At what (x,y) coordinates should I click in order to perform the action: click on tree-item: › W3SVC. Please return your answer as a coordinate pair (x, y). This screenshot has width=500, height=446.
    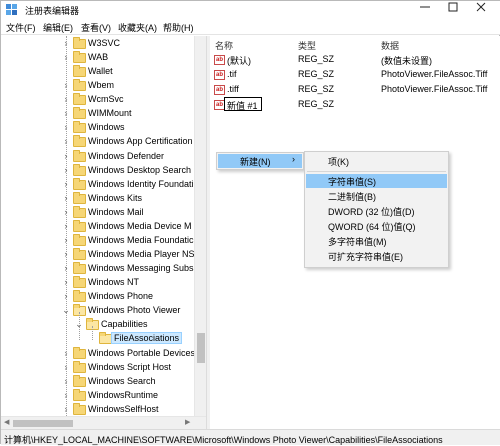
    Looking at the image, I should click on (101, 44).